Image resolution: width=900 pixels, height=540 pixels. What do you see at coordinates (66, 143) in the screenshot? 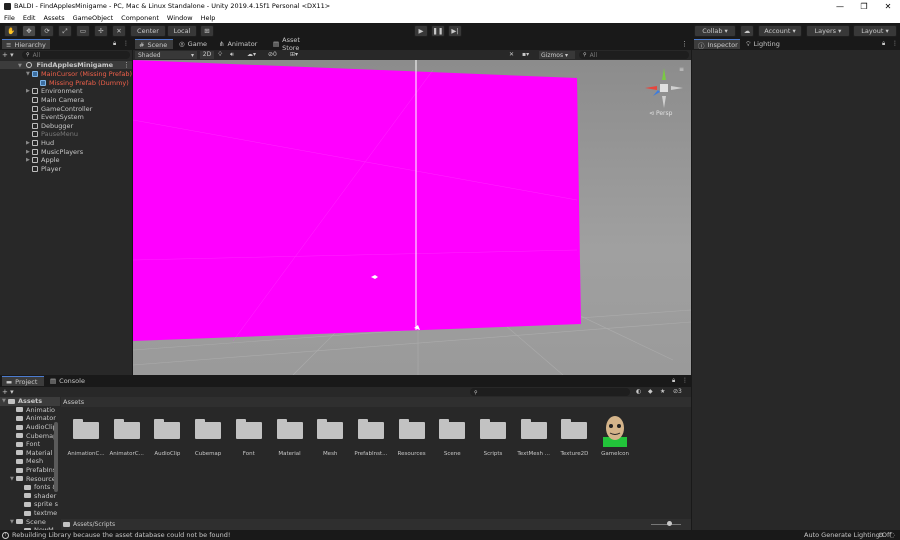
I see `hierarchy-item: ▶ Hud` at bounding box center [66, 143].